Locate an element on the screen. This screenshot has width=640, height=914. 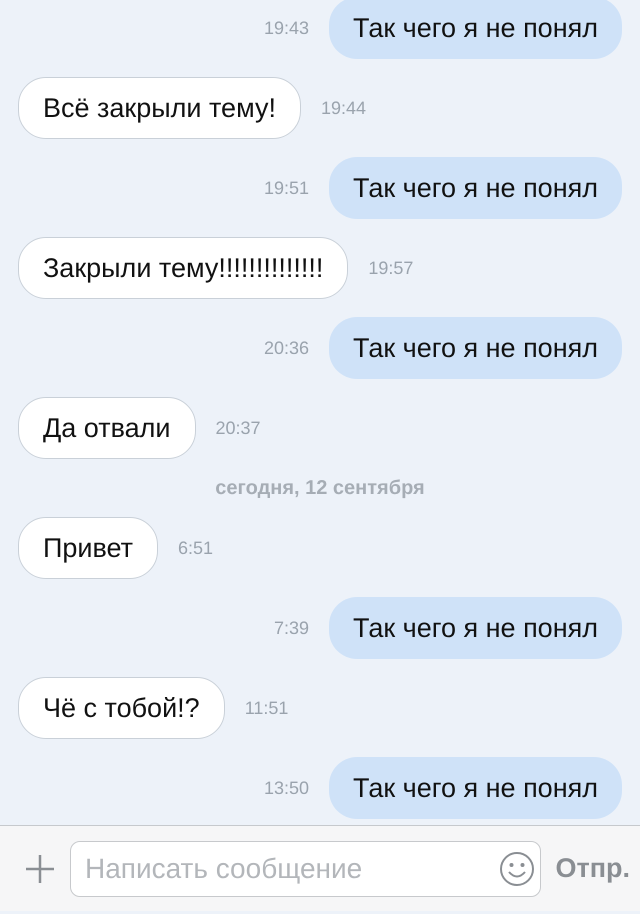
message-time: 7:39 is located at coordinates (292, 628).